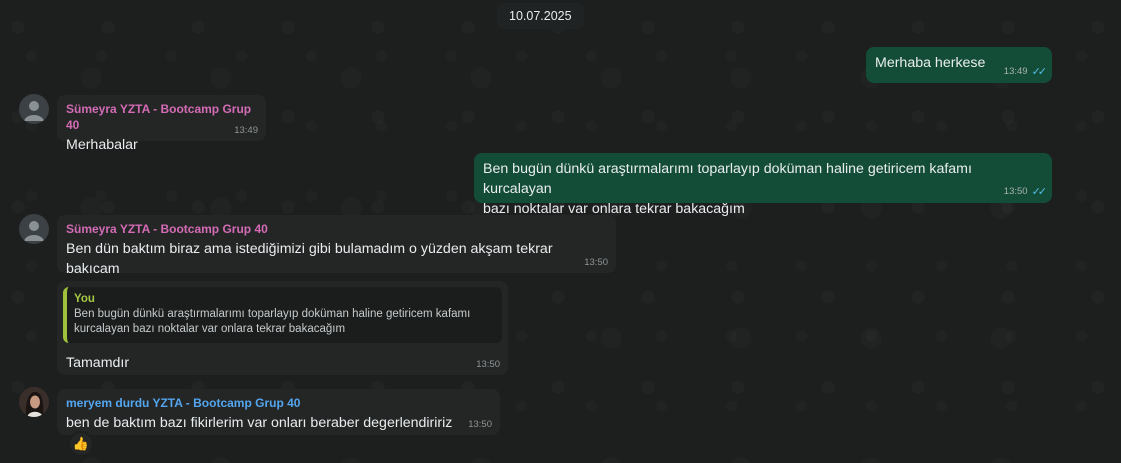 This screenshot has width=1121, height=463. What do you see at coordinates (102, 145) in the screenshot?
I see `message-text: Merhabalar` at bounding box center [102, 145].